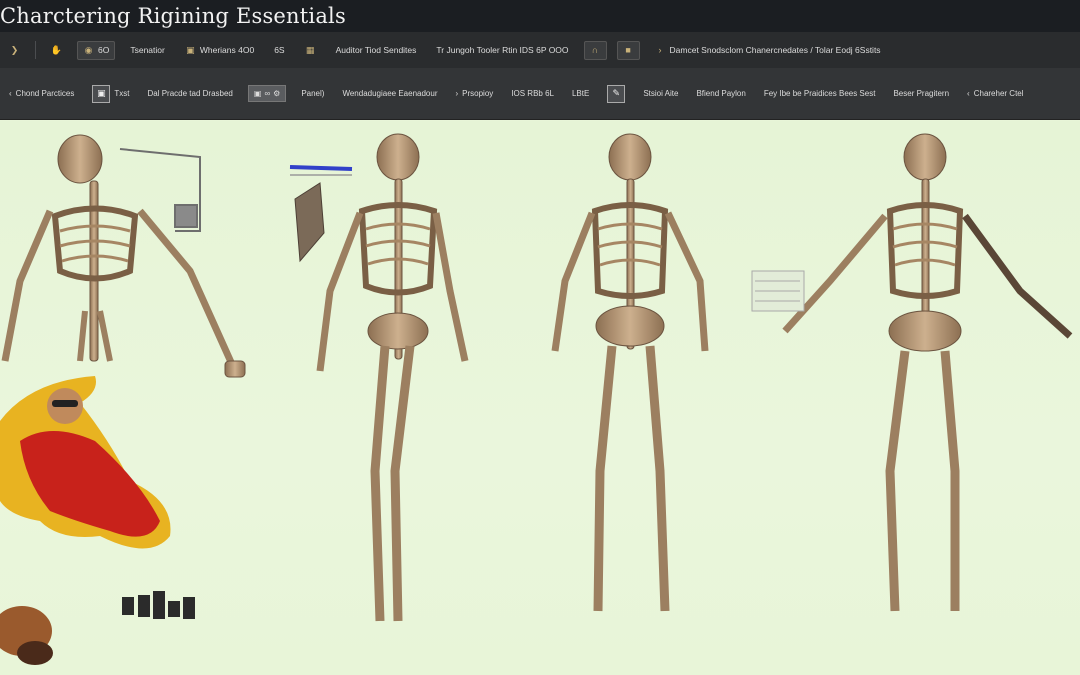 Image resolution: width=1080 pixels, height=675 pixels. I want to click on ik-handle-shape, so click(309, 222).